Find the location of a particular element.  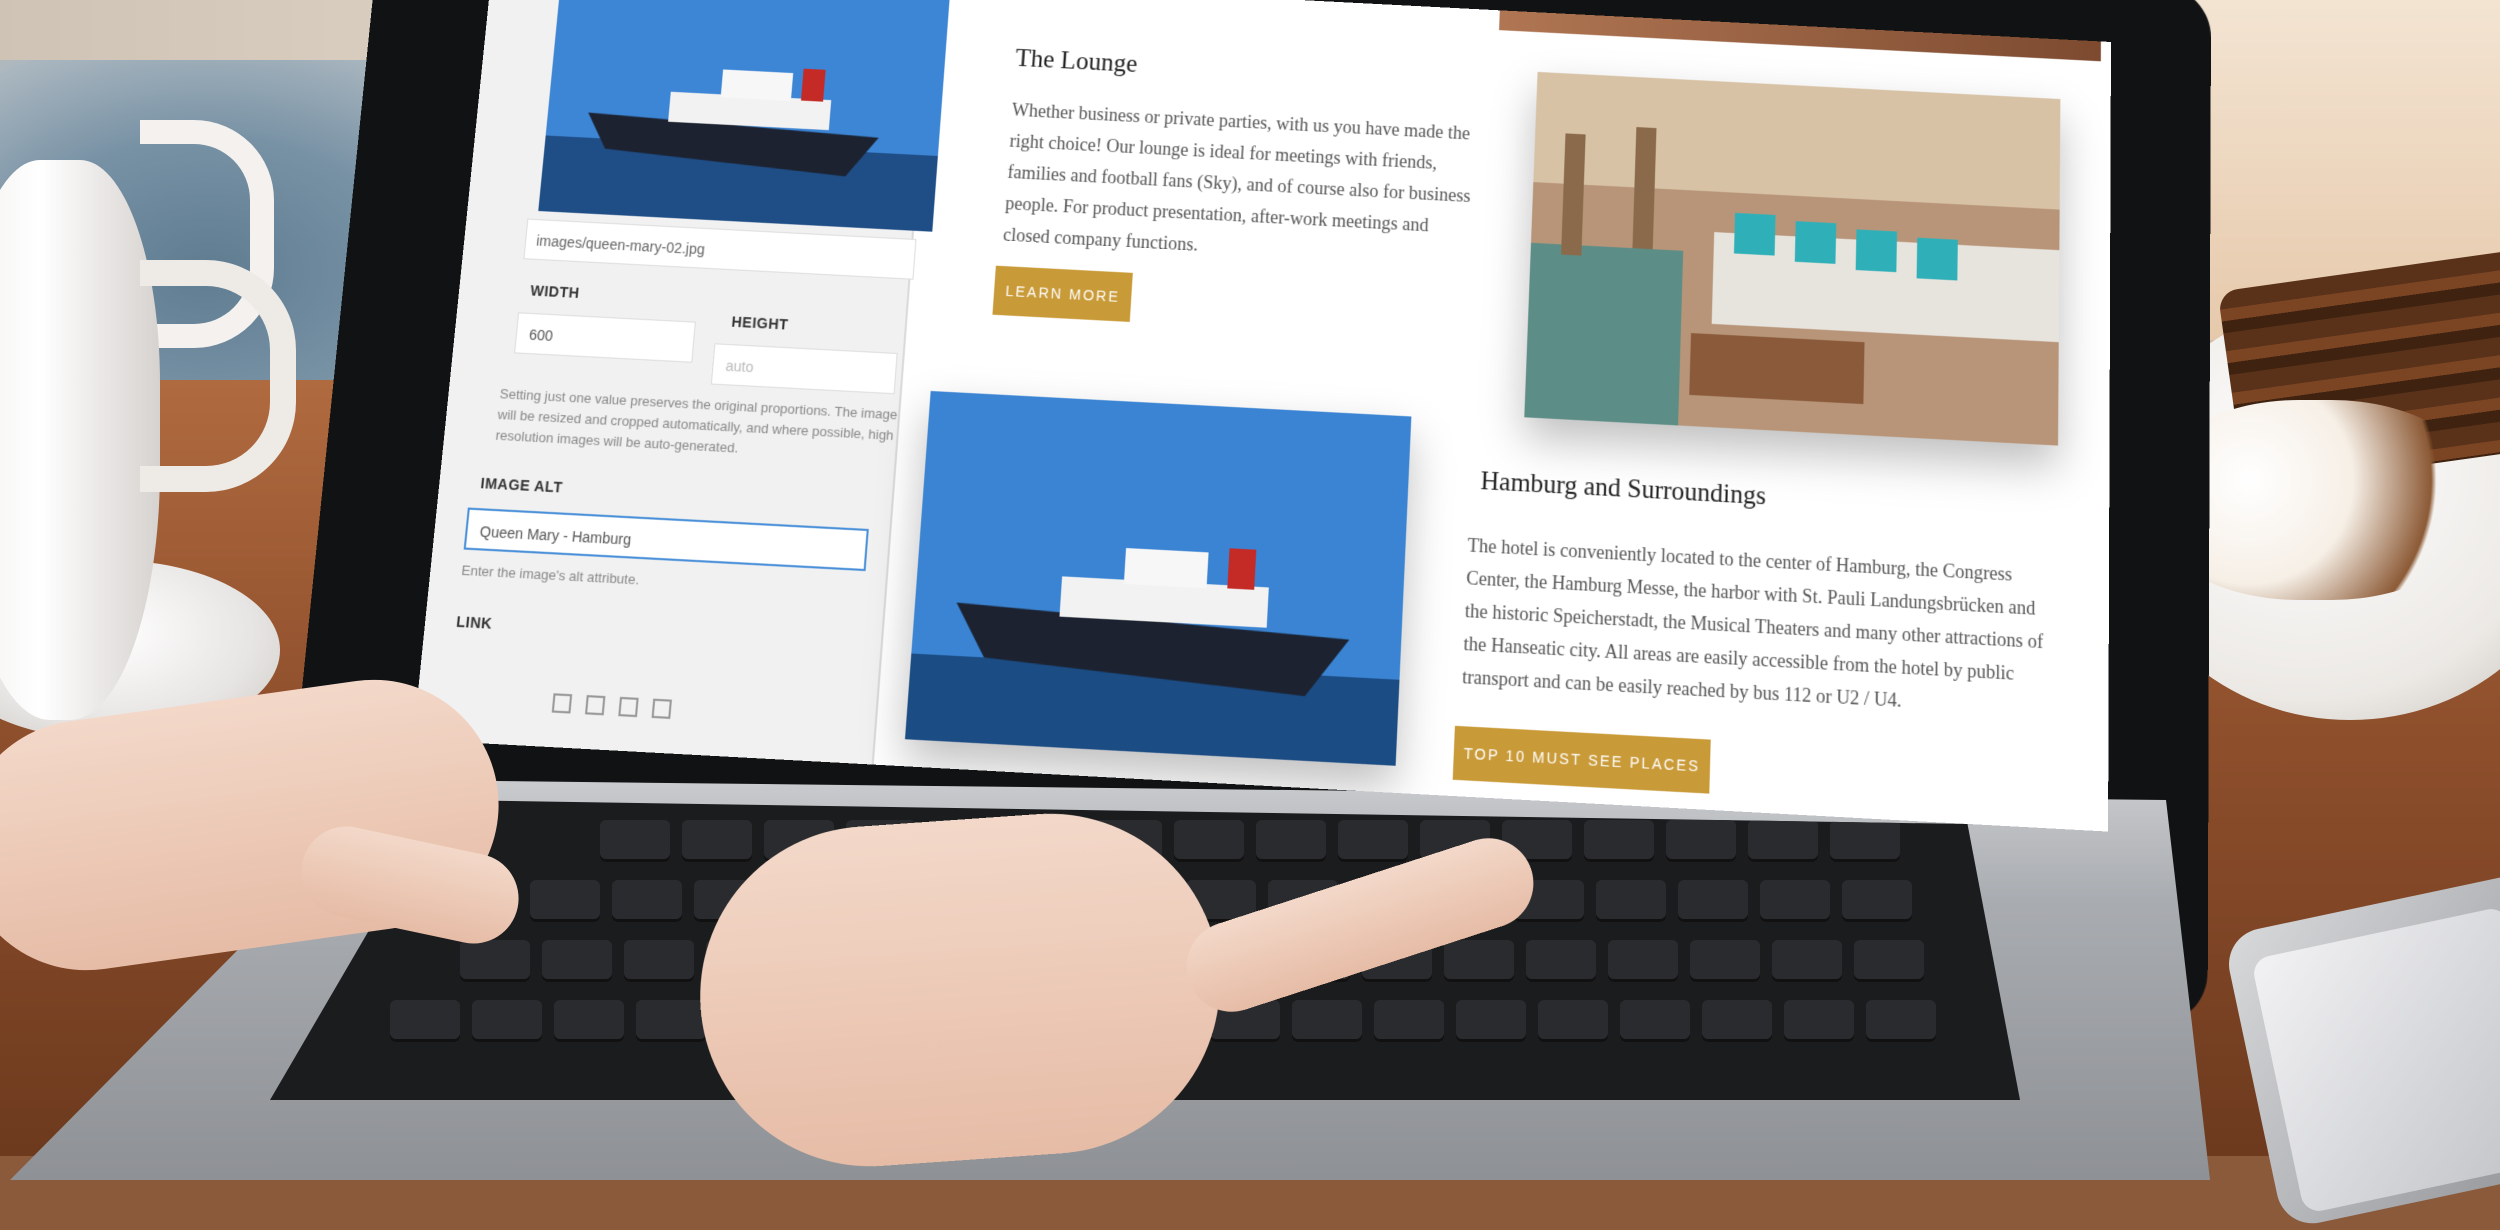

cup-handle is located at coordinates (218, 376).